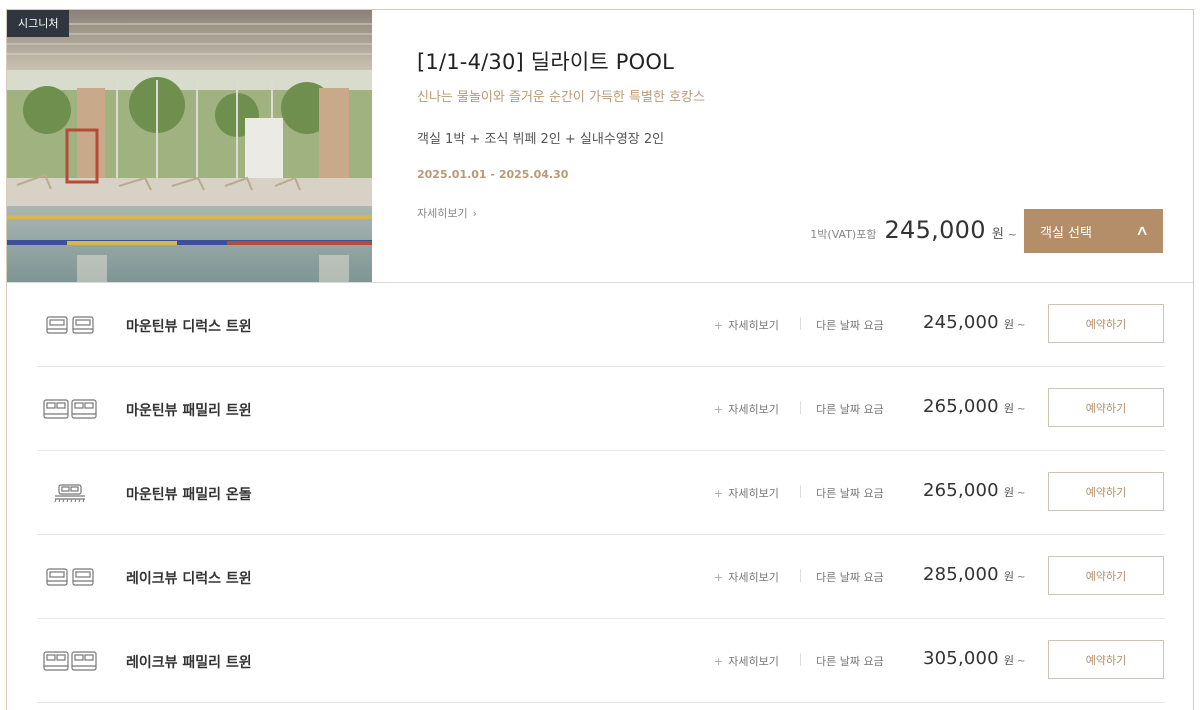  I want to click on room-price-amount: 285,000, so click(961, 574).